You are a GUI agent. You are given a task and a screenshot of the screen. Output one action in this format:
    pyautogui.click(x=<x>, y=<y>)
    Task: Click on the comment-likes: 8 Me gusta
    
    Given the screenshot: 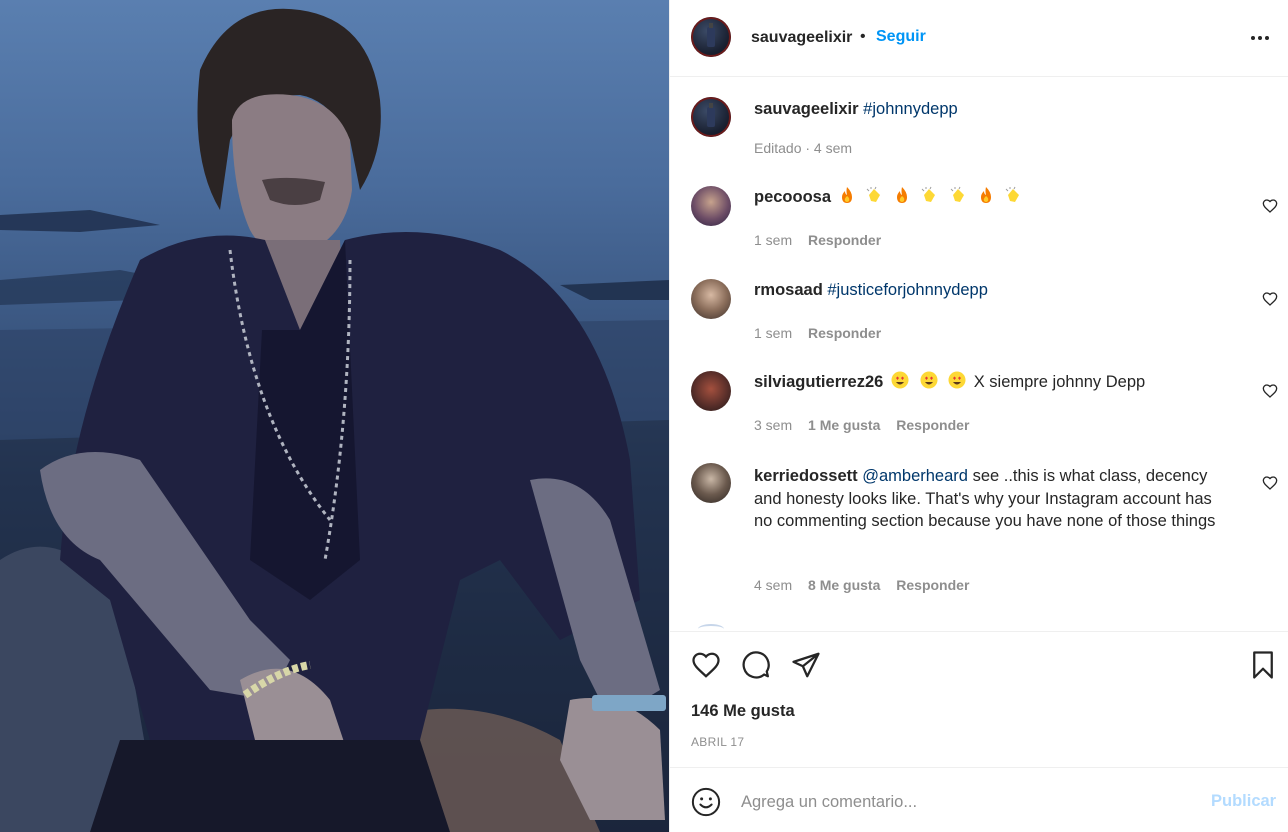 What is the action you would take?
    pyautogui.click(x=844, y=585)
    